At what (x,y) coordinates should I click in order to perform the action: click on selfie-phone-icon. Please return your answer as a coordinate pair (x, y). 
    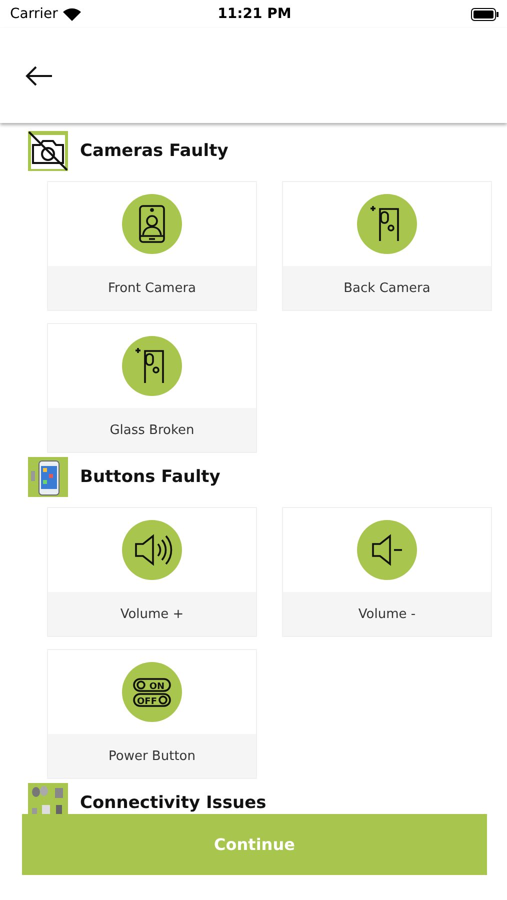
    Looking at the image, I should click on (152, 224).